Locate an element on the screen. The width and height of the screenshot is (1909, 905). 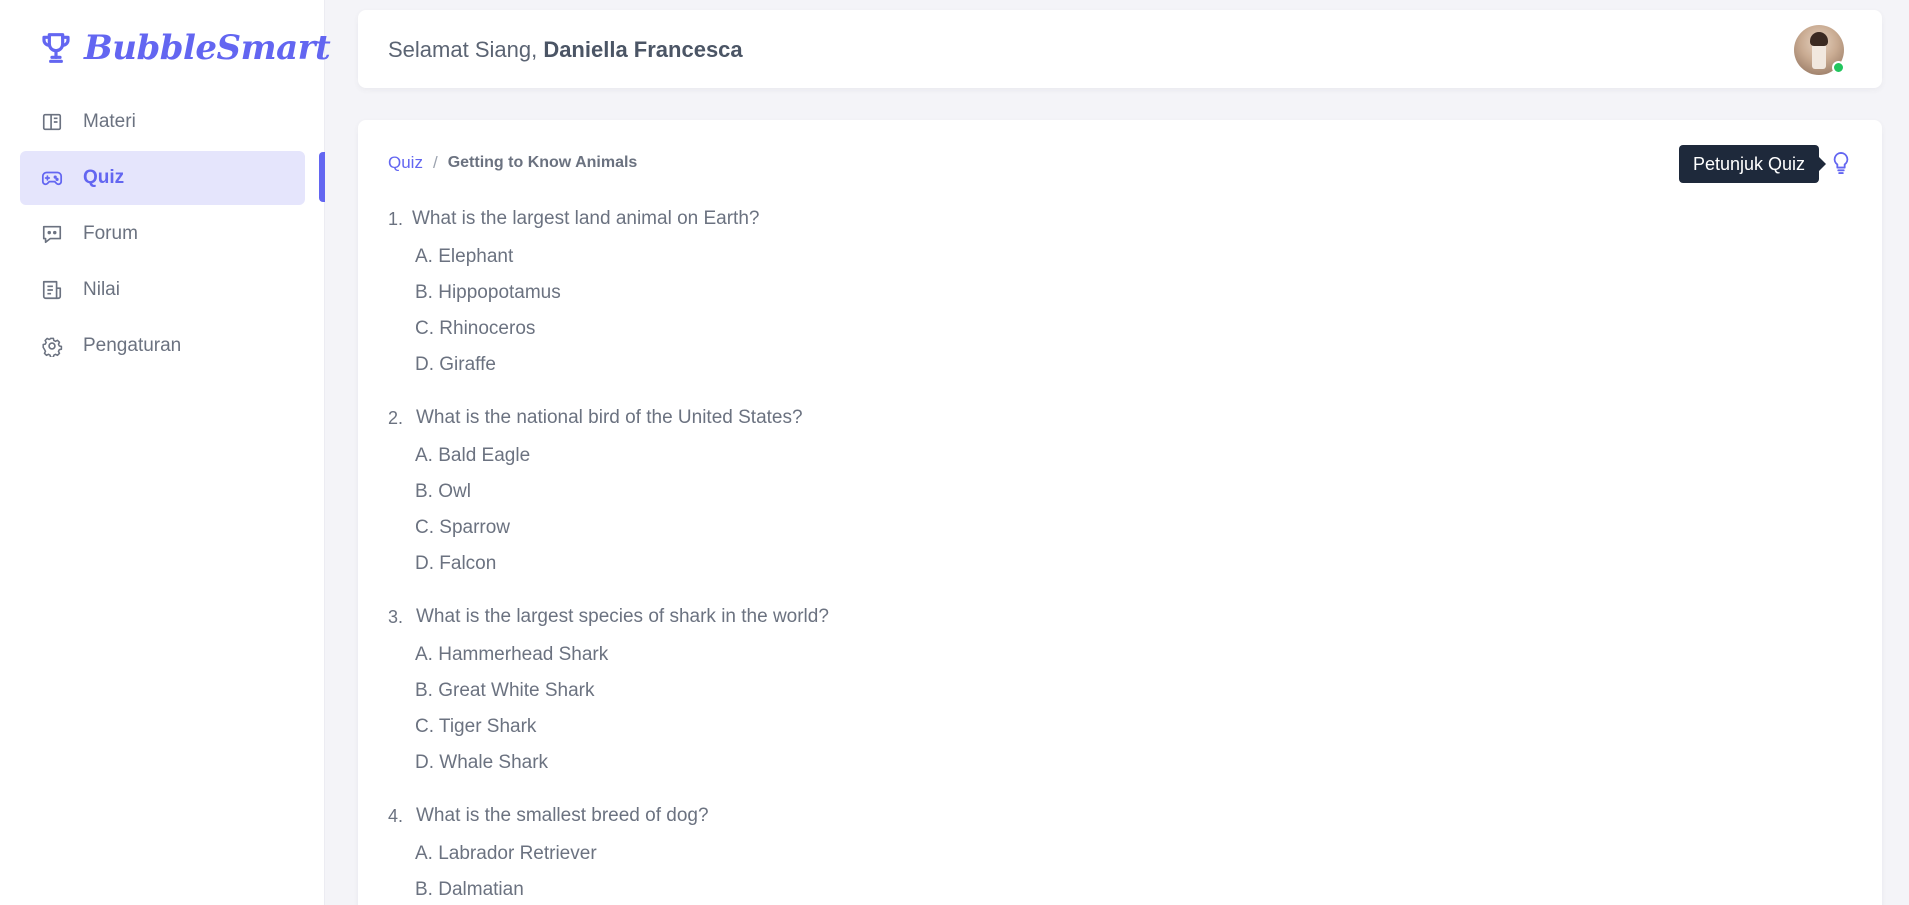
breadcrumb: Quiz / Getting to Know Animals is located at coordinates (512, 163).